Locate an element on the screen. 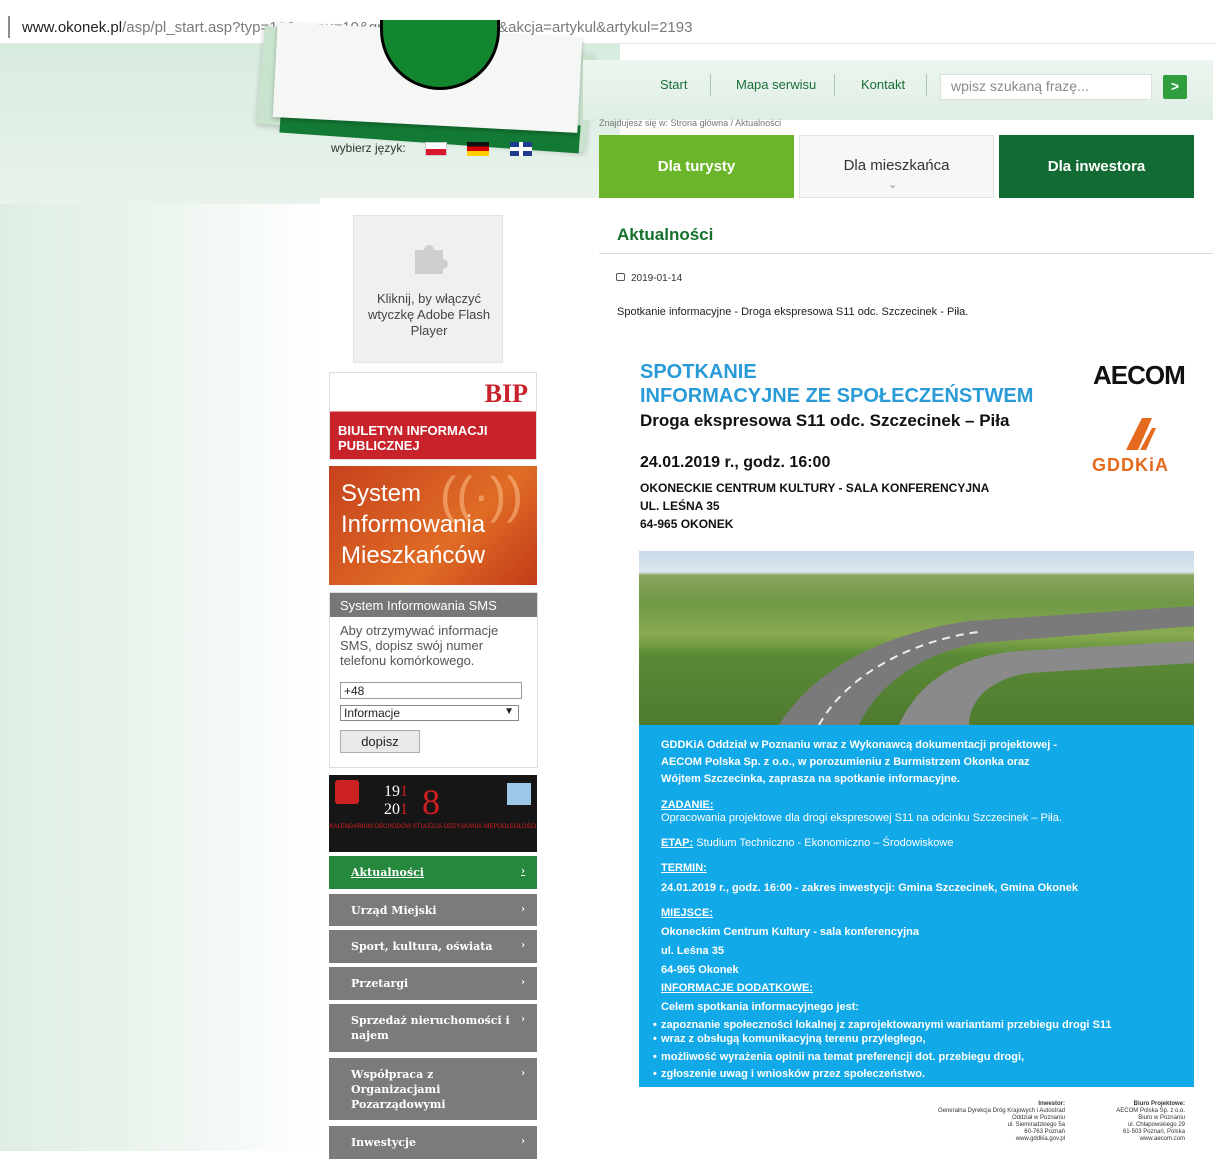  crest-icon is located at coordinates (347, 792).